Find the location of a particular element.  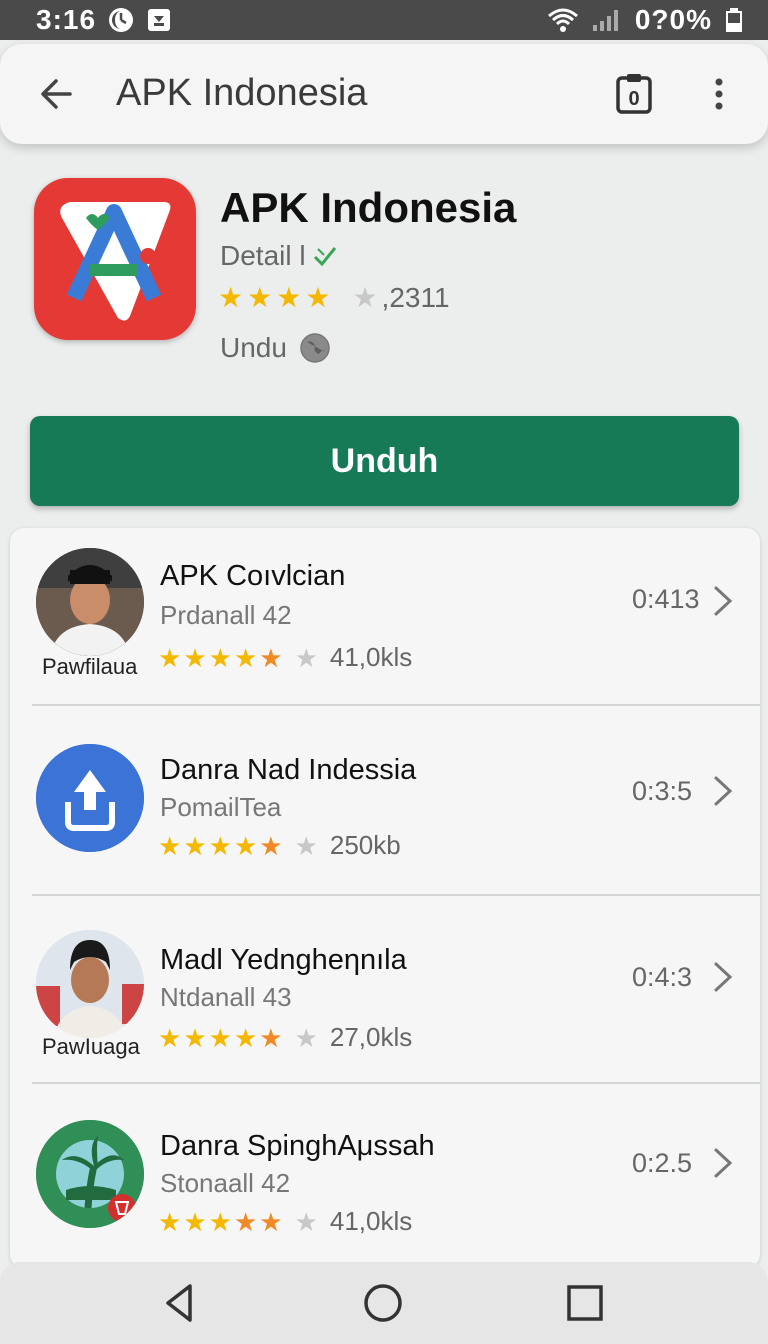

app-bar: APK Indonesia 0 is located at coordinates (384, 94).